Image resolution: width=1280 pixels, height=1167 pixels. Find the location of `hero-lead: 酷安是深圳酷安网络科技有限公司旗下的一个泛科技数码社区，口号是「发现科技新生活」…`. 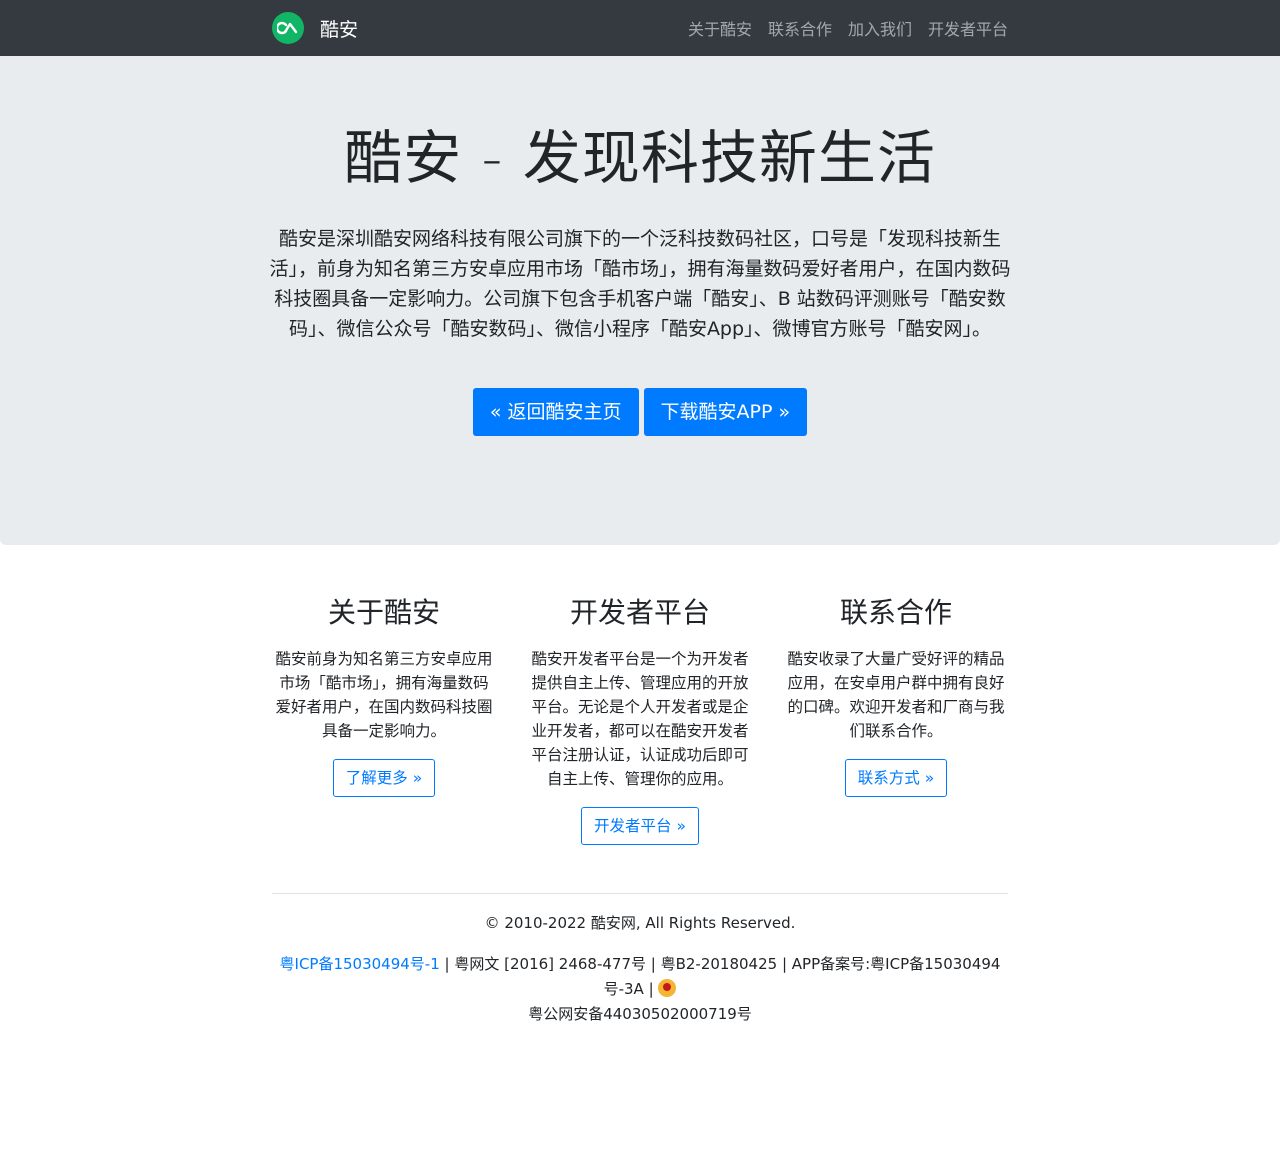

hero-lead: 酷安是深圳酷安网络科技有限公司旗下的一个泛科技数码社区，口号是「发现科技新生活」… is located at coordinates (640, 284).